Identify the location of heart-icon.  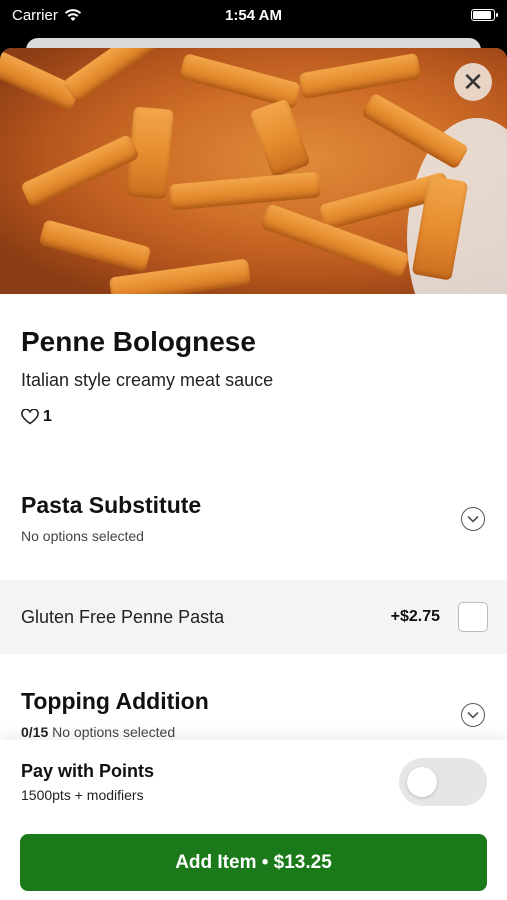
(30, 417).